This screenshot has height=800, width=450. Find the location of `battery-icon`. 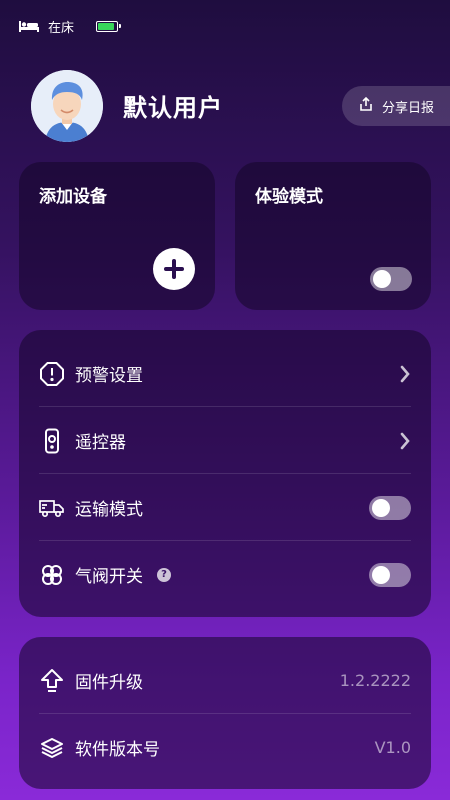

battery-icon is located at coordinates (109, 26).